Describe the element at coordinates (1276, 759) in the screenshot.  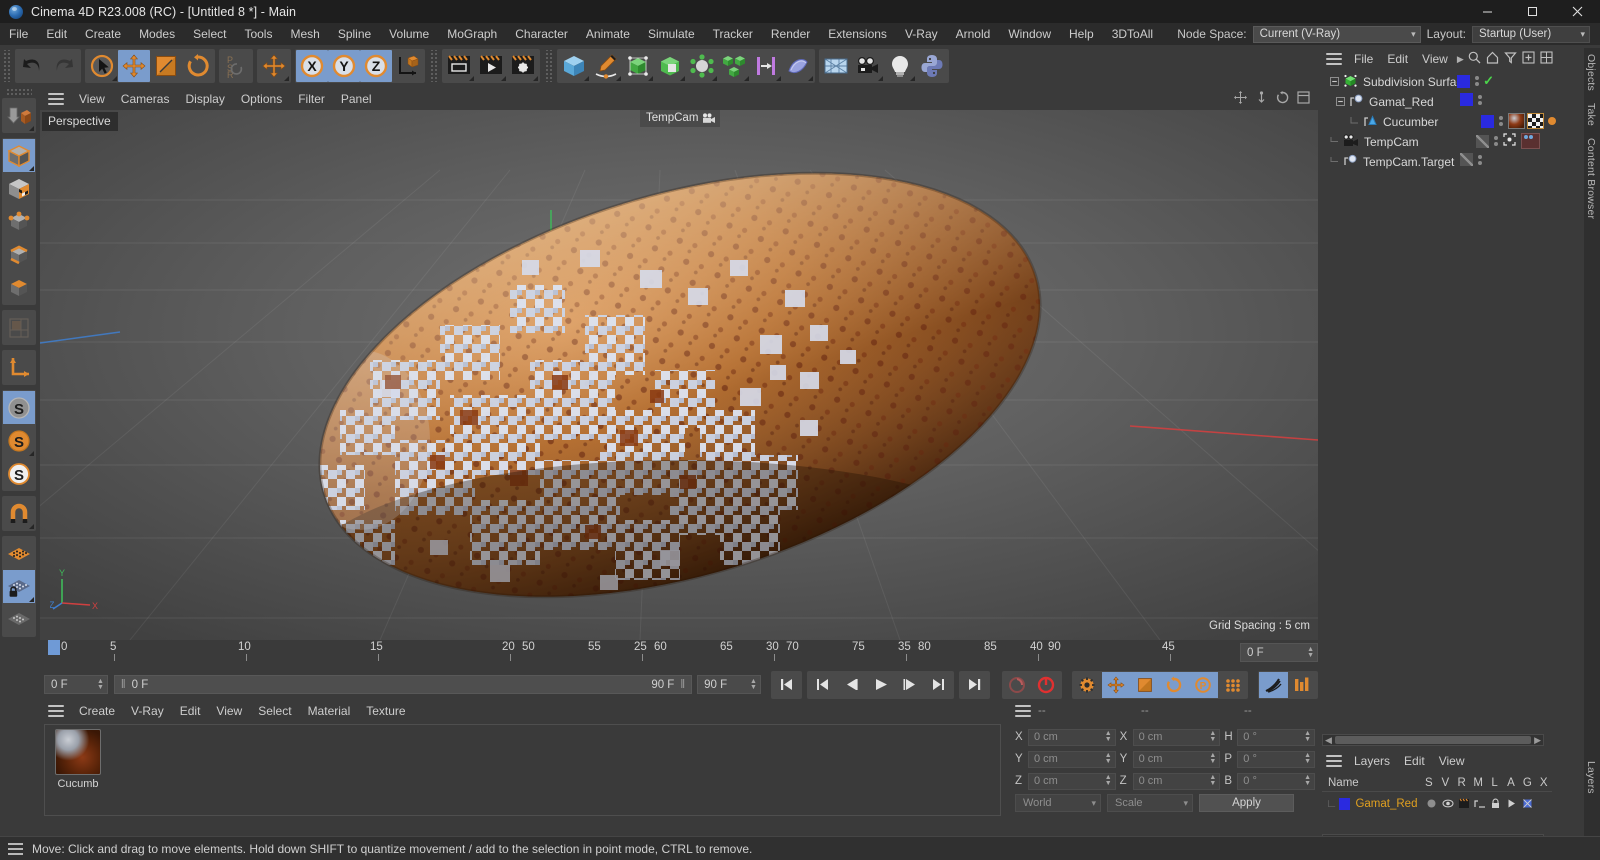
I see `coord-field-rot-p: 0 ° ▲ ▼` at that location.